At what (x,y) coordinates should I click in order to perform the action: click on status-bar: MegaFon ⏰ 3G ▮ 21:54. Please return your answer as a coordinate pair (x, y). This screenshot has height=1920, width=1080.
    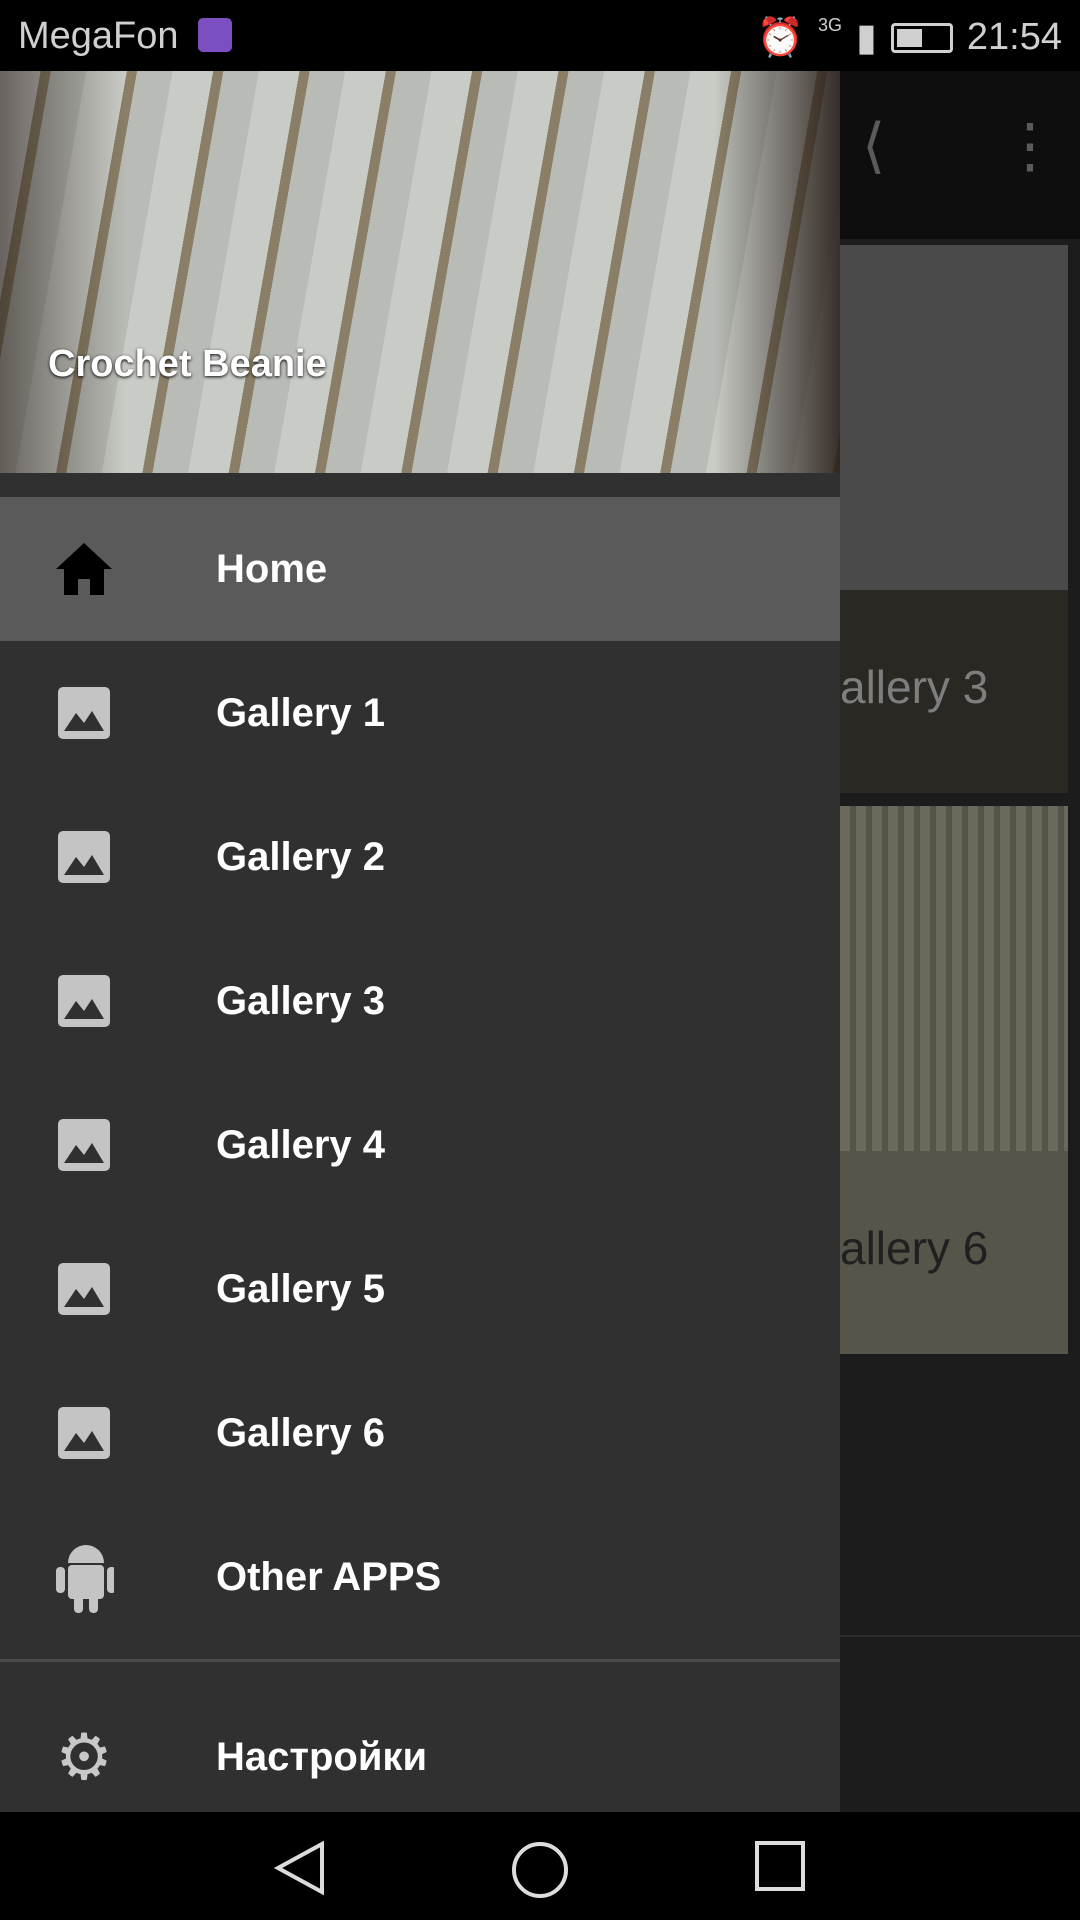
    Looking at the image, I should click on (540, 35).